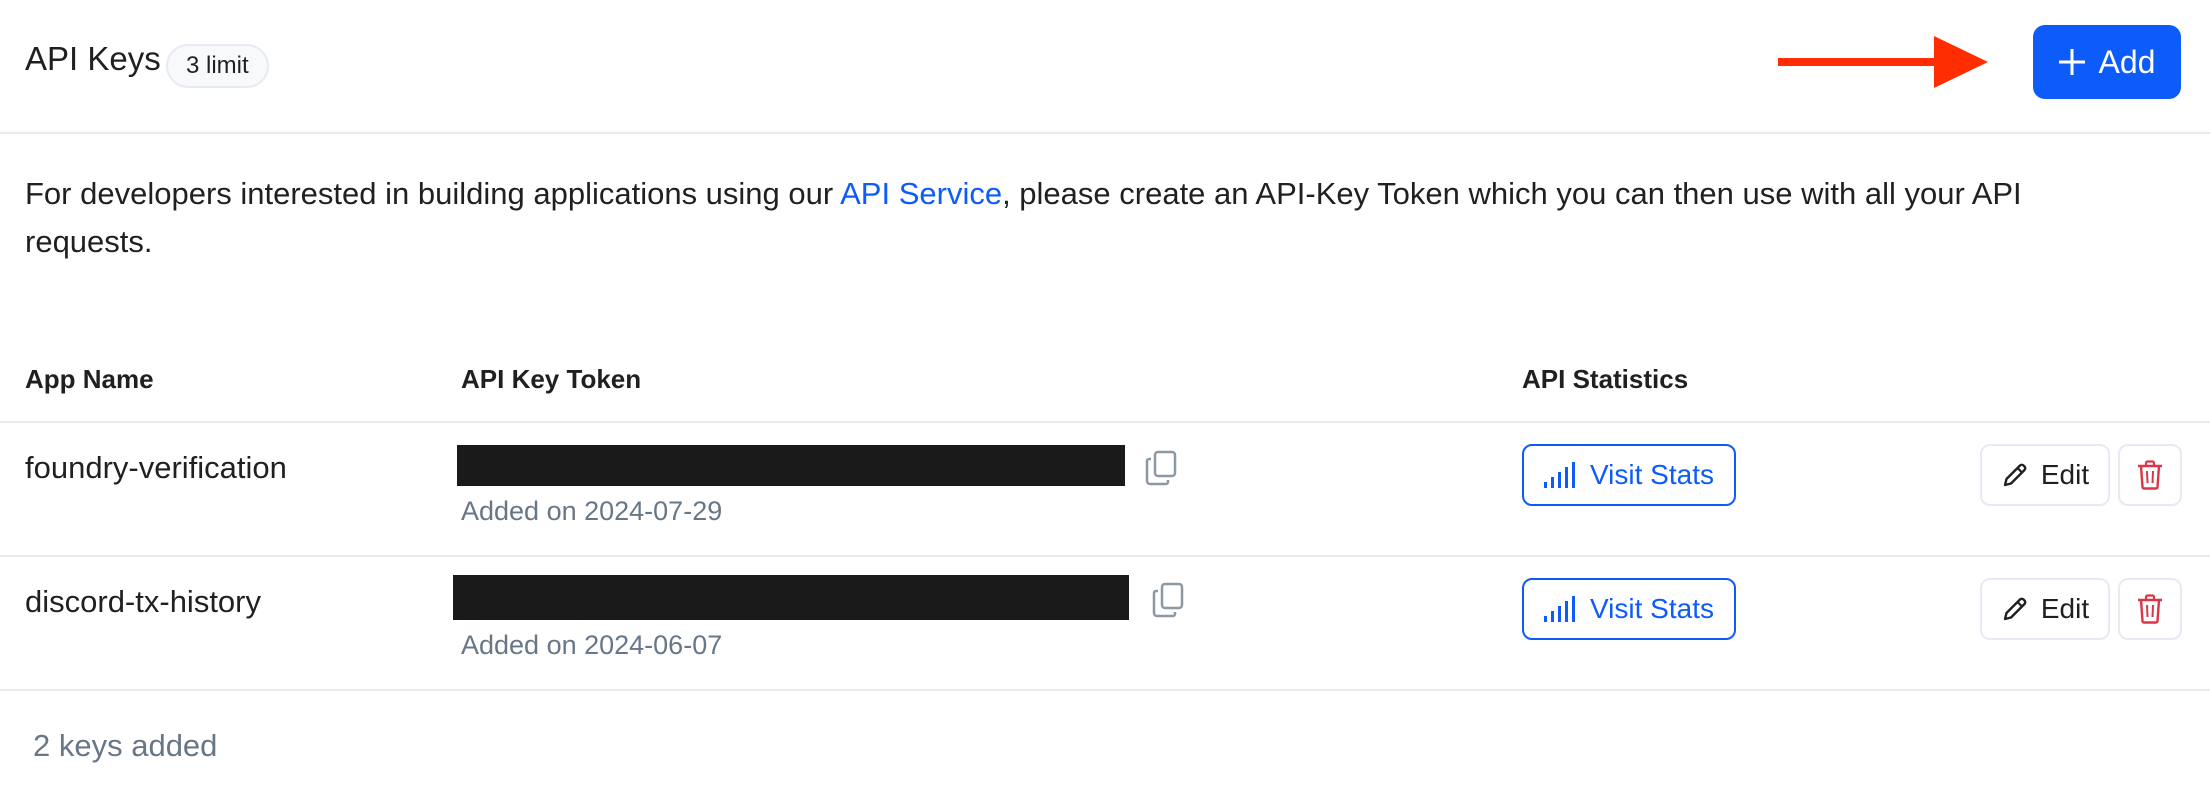 The width and height of the screenshot is (2210, 802). Describe the element at coordinates (921, 193) in the screenshot. I see `api-service-link: API Service` at that location.